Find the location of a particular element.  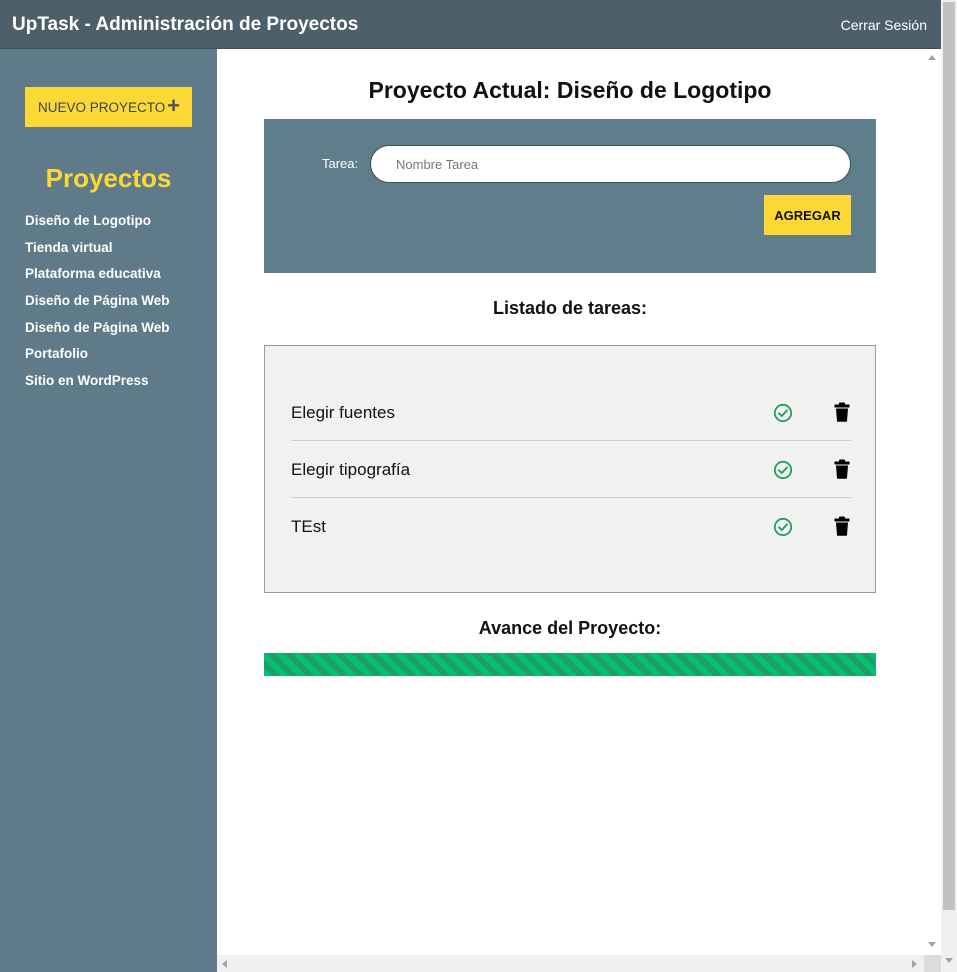

task-form: Tarea: AGREGAR is located at coordinates (570, 196).